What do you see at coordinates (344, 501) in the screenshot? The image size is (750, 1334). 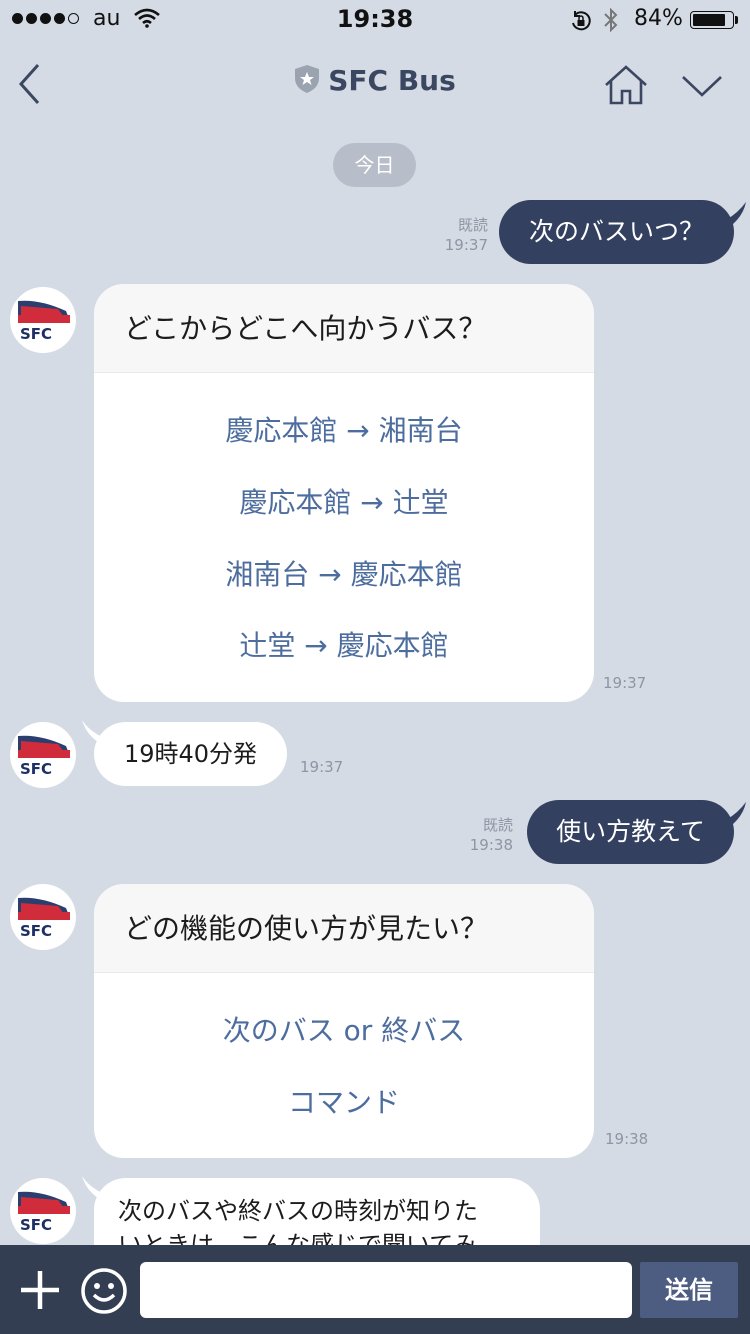 I see `card-action-button: 慶応本館 → 辻堂` at bounding box center [344, 501].